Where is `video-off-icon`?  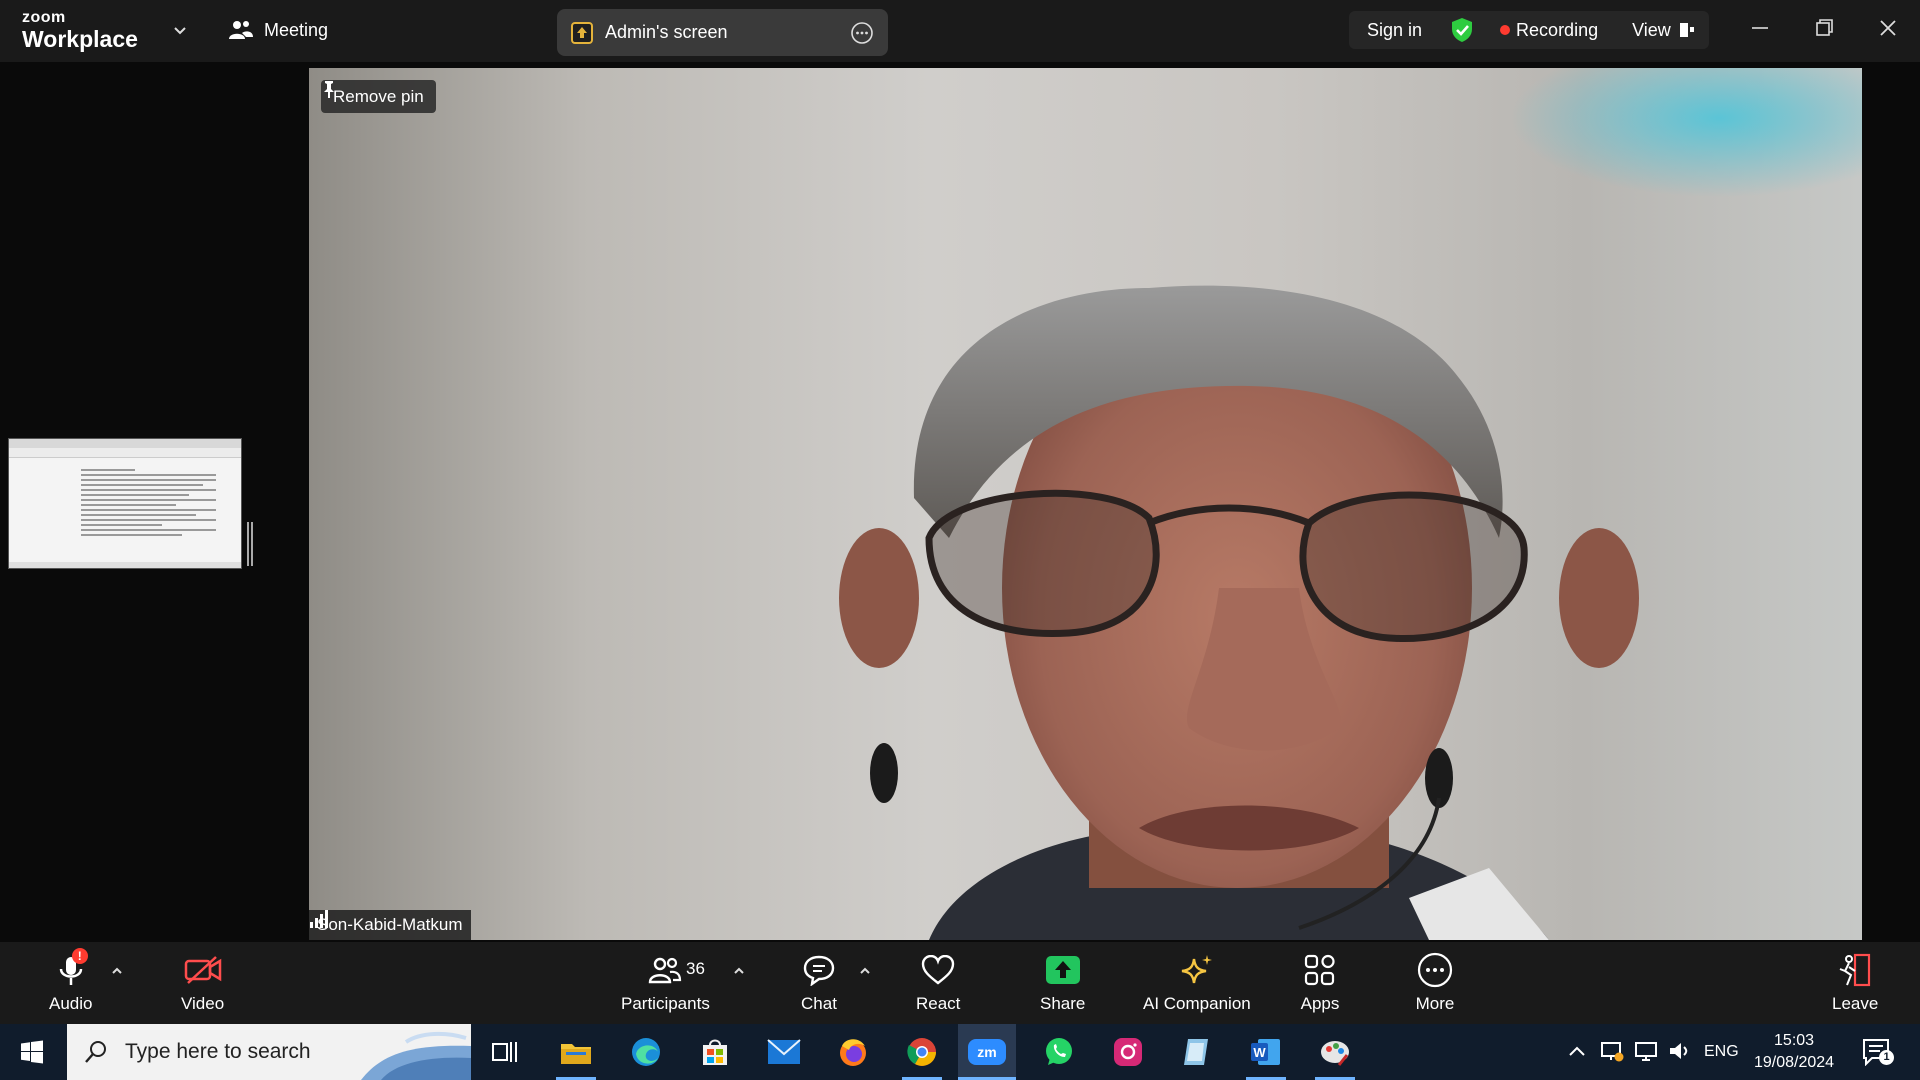
video-off-icon is located at coordinates (202, 970).